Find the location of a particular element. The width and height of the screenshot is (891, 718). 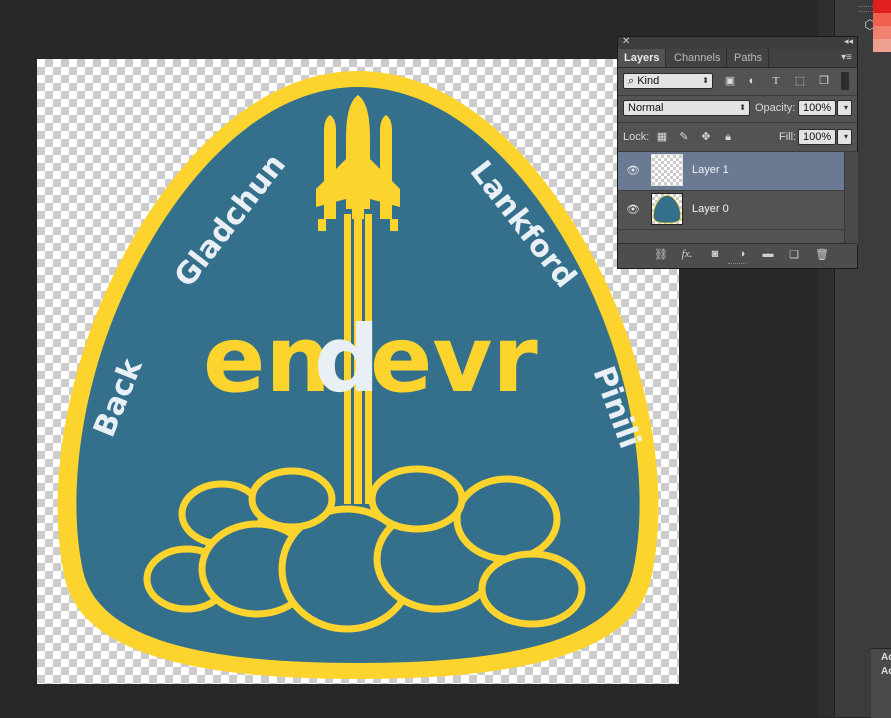

search-icon: ⌕ is located at coordinates (633, 81).